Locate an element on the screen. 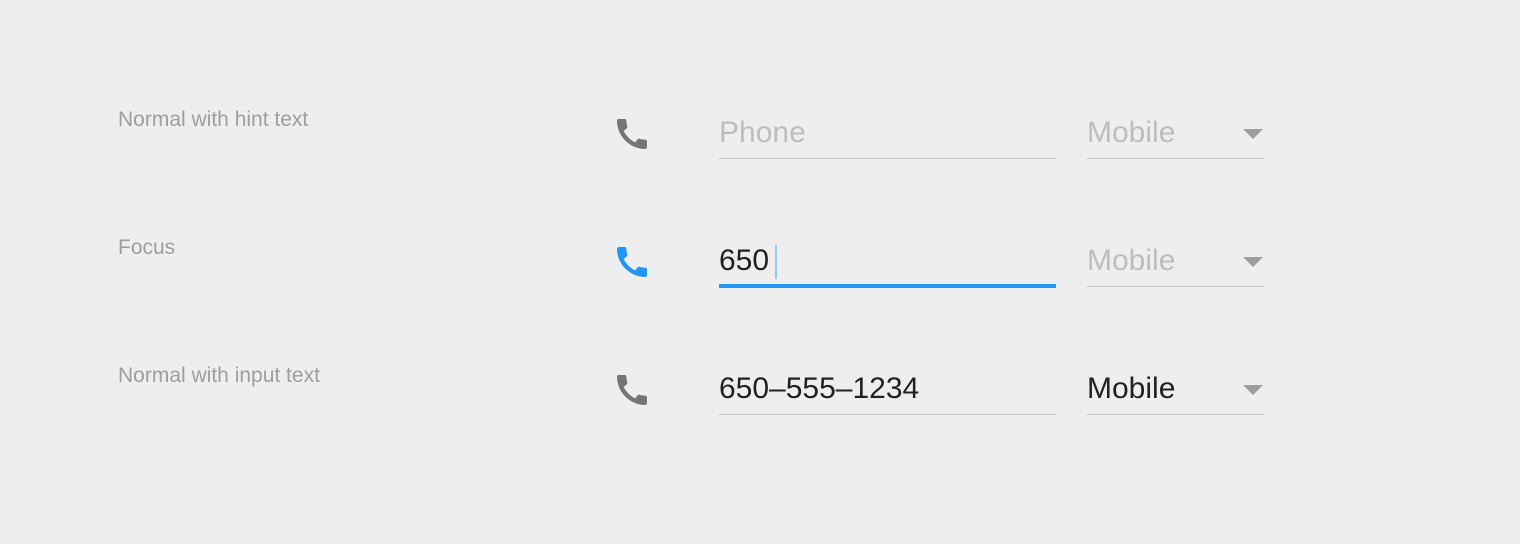  row-label: Focus is located at coordinates (147, 247).